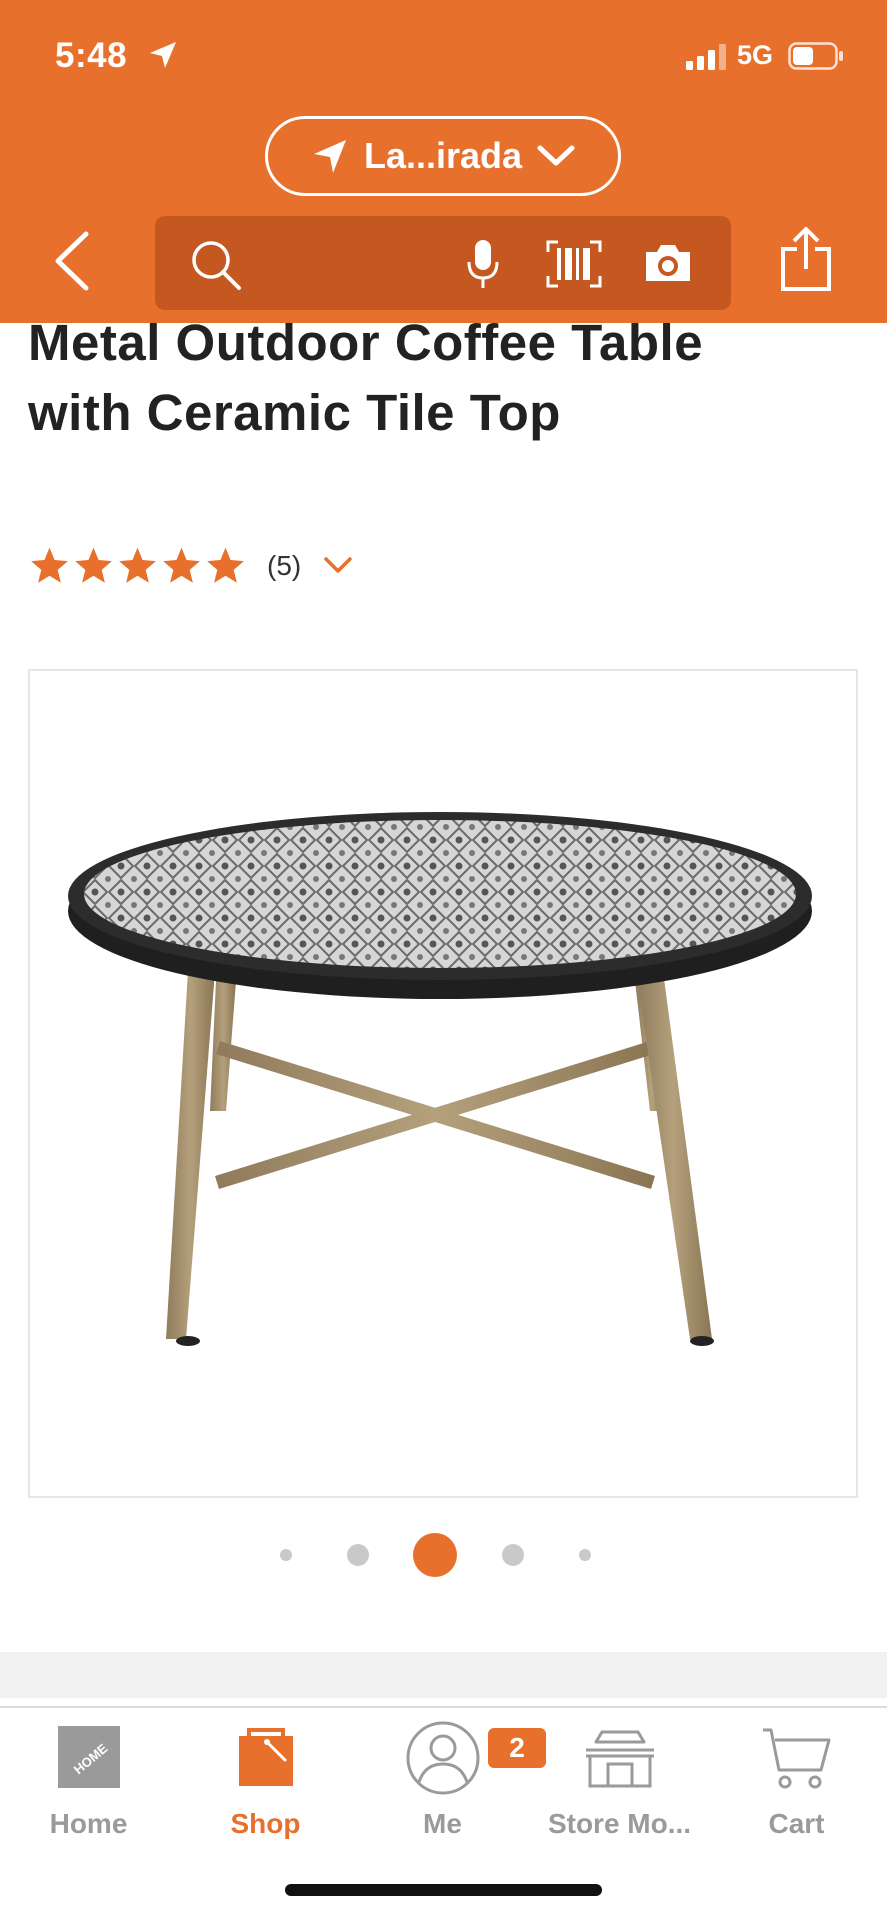 The width and height of the screenshot is (887, 1922). I want to click on section-divider, so click(443, 1675).